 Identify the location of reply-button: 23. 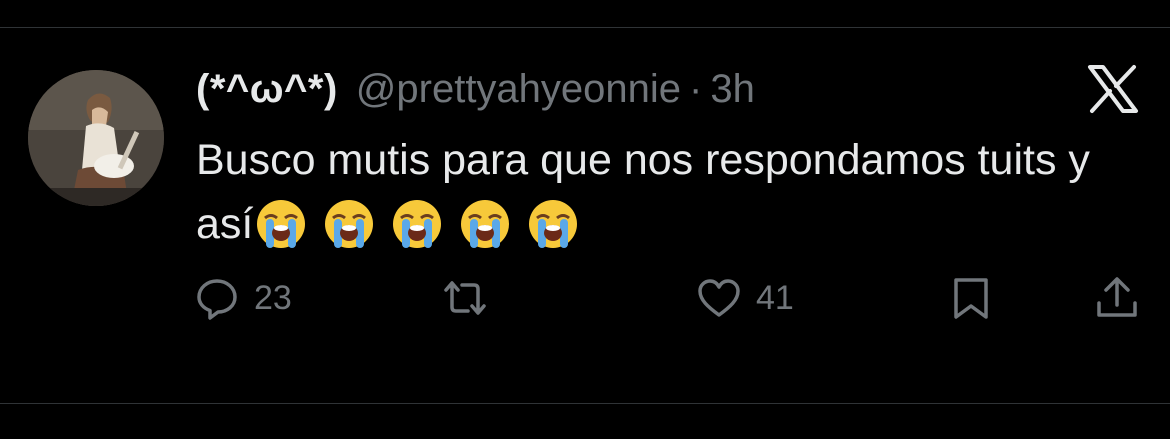
(243, 298).